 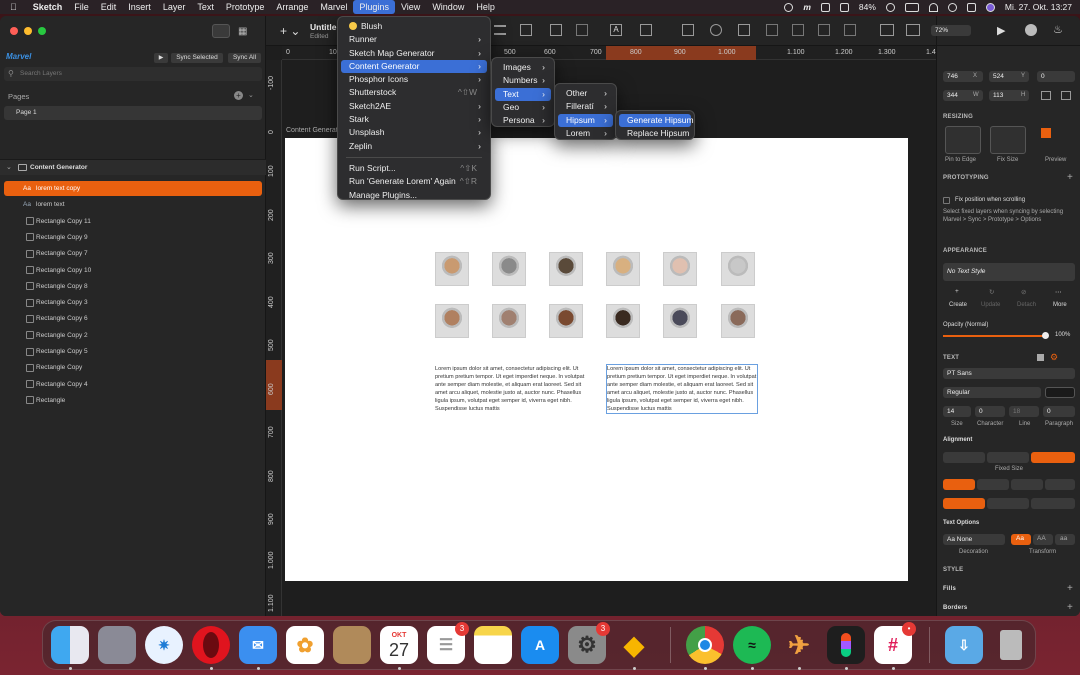 What do you see at coordinates (414, 92) in the screenshot?
I see `menu-item: Shutterstock ^⇧W` at bounding box center [414, 92].